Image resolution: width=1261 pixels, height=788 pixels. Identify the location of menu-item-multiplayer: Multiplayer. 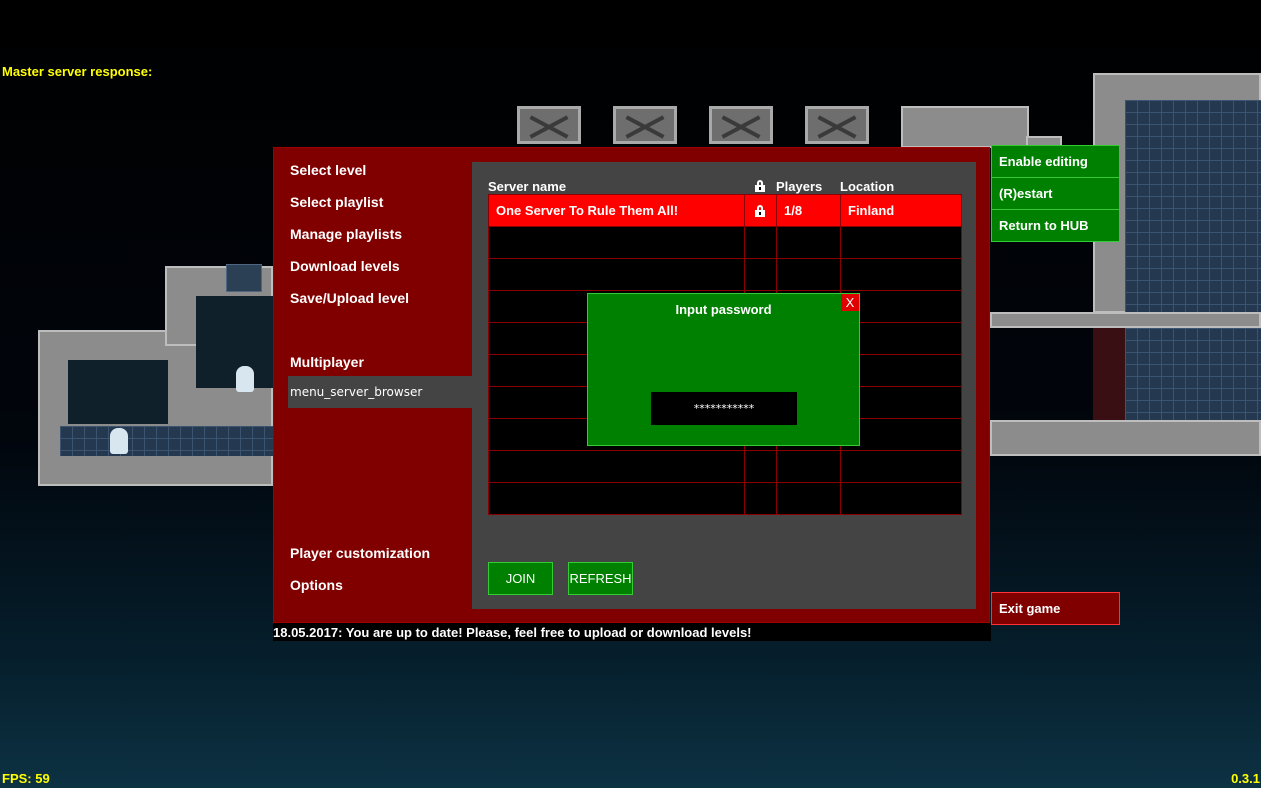
(327, 362).